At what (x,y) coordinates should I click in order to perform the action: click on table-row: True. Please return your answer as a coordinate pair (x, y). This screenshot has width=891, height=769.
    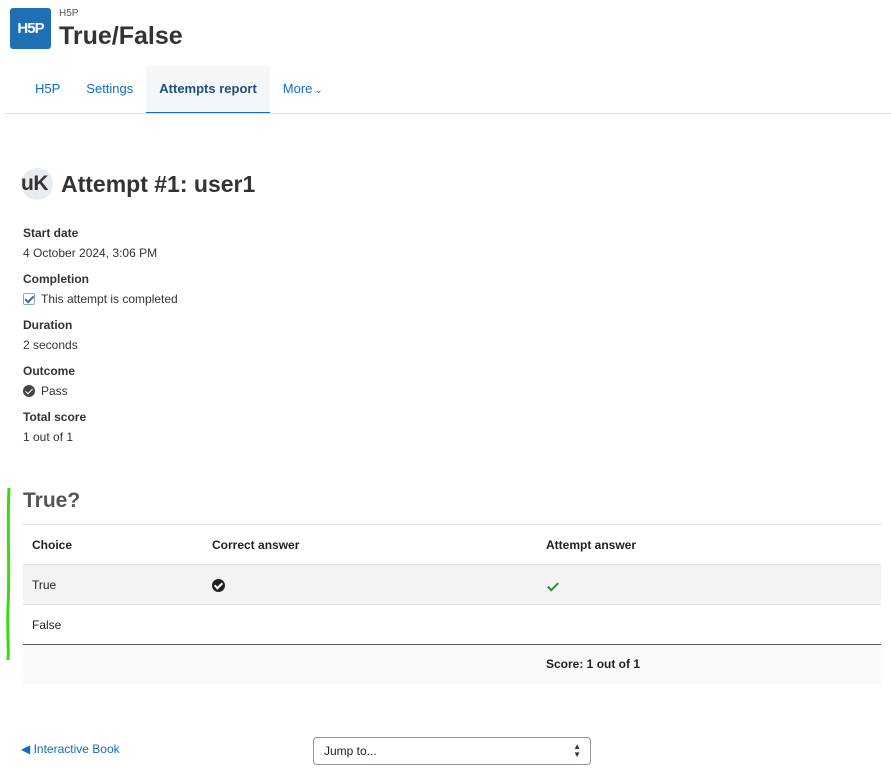
    Looking at the image, I should click on (452, 584).